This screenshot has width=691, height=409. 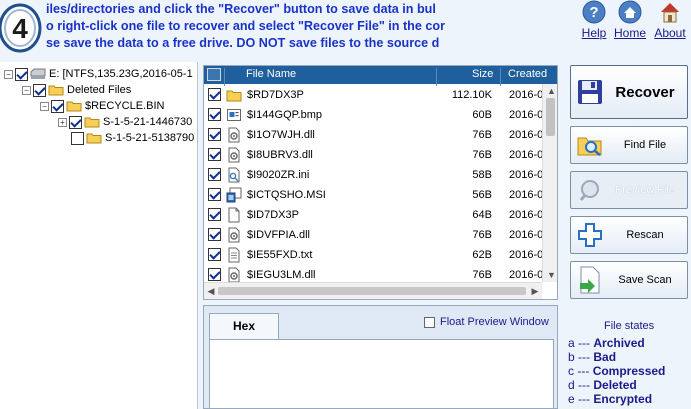 What do you see at coordinates (429, 322) in the screenshot?
I see `float-preview-checkbox` at bounding box center [429, 322].